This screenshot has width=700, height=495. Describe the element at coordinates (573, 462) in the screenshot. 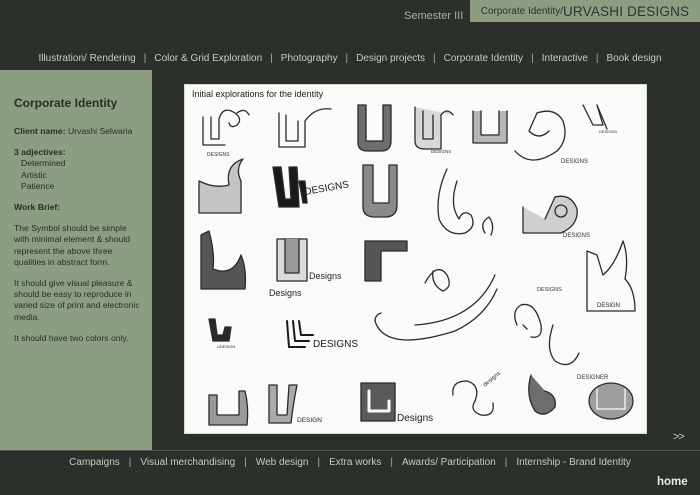

I see `nav-internship: Internship - Brand Identity` at that location.